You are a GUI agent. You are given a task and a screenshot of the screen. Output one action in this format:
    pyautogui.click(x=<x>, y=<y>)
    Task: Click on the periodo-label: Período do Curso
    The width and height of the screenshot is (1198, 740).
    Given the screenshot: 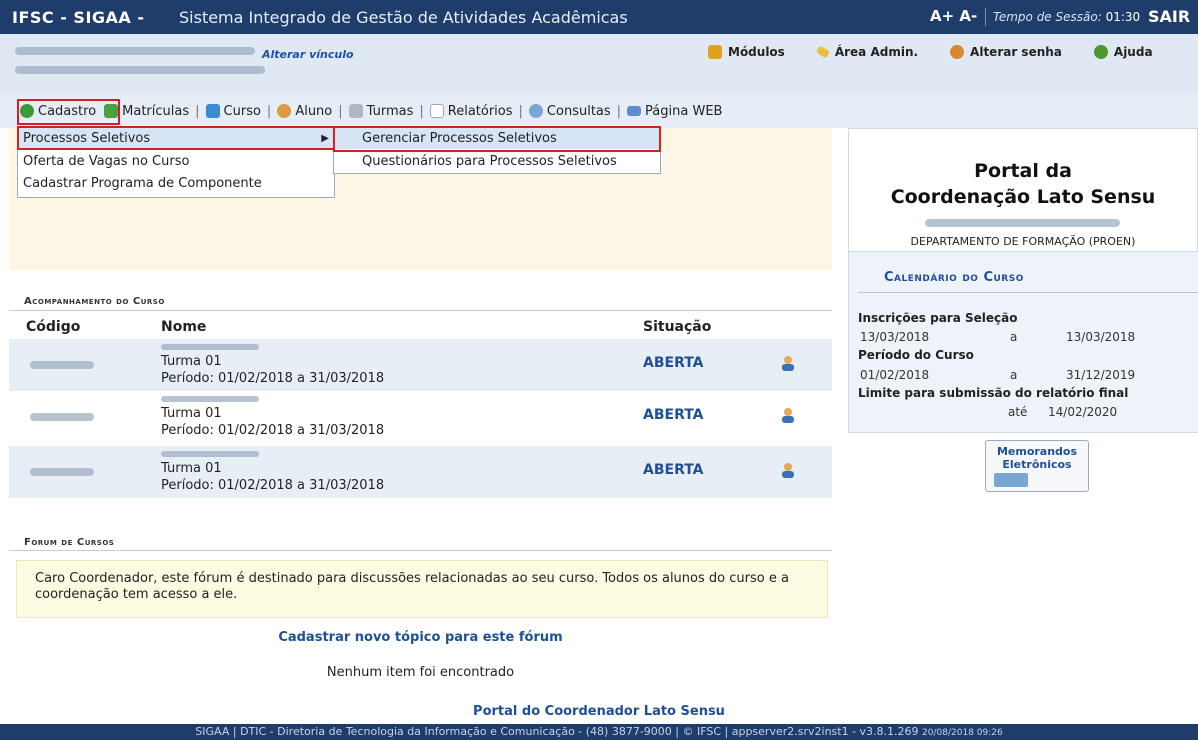 What is the action you would take?
    pyautogui.click(x=916, y=355)
    